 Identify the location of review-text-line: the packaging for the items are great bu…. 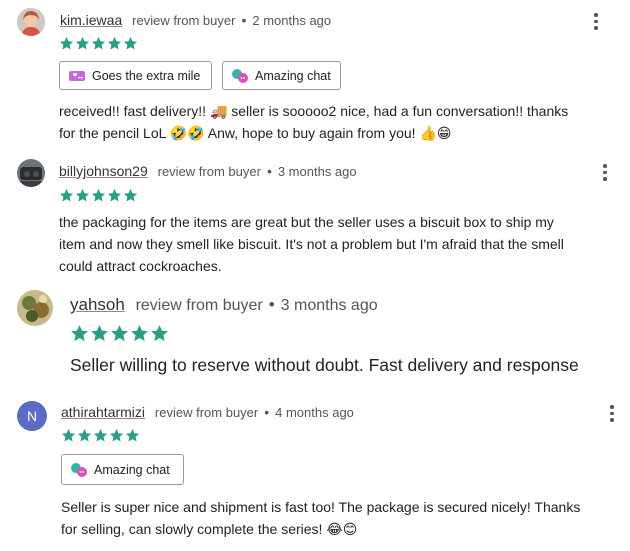
(306, 222).